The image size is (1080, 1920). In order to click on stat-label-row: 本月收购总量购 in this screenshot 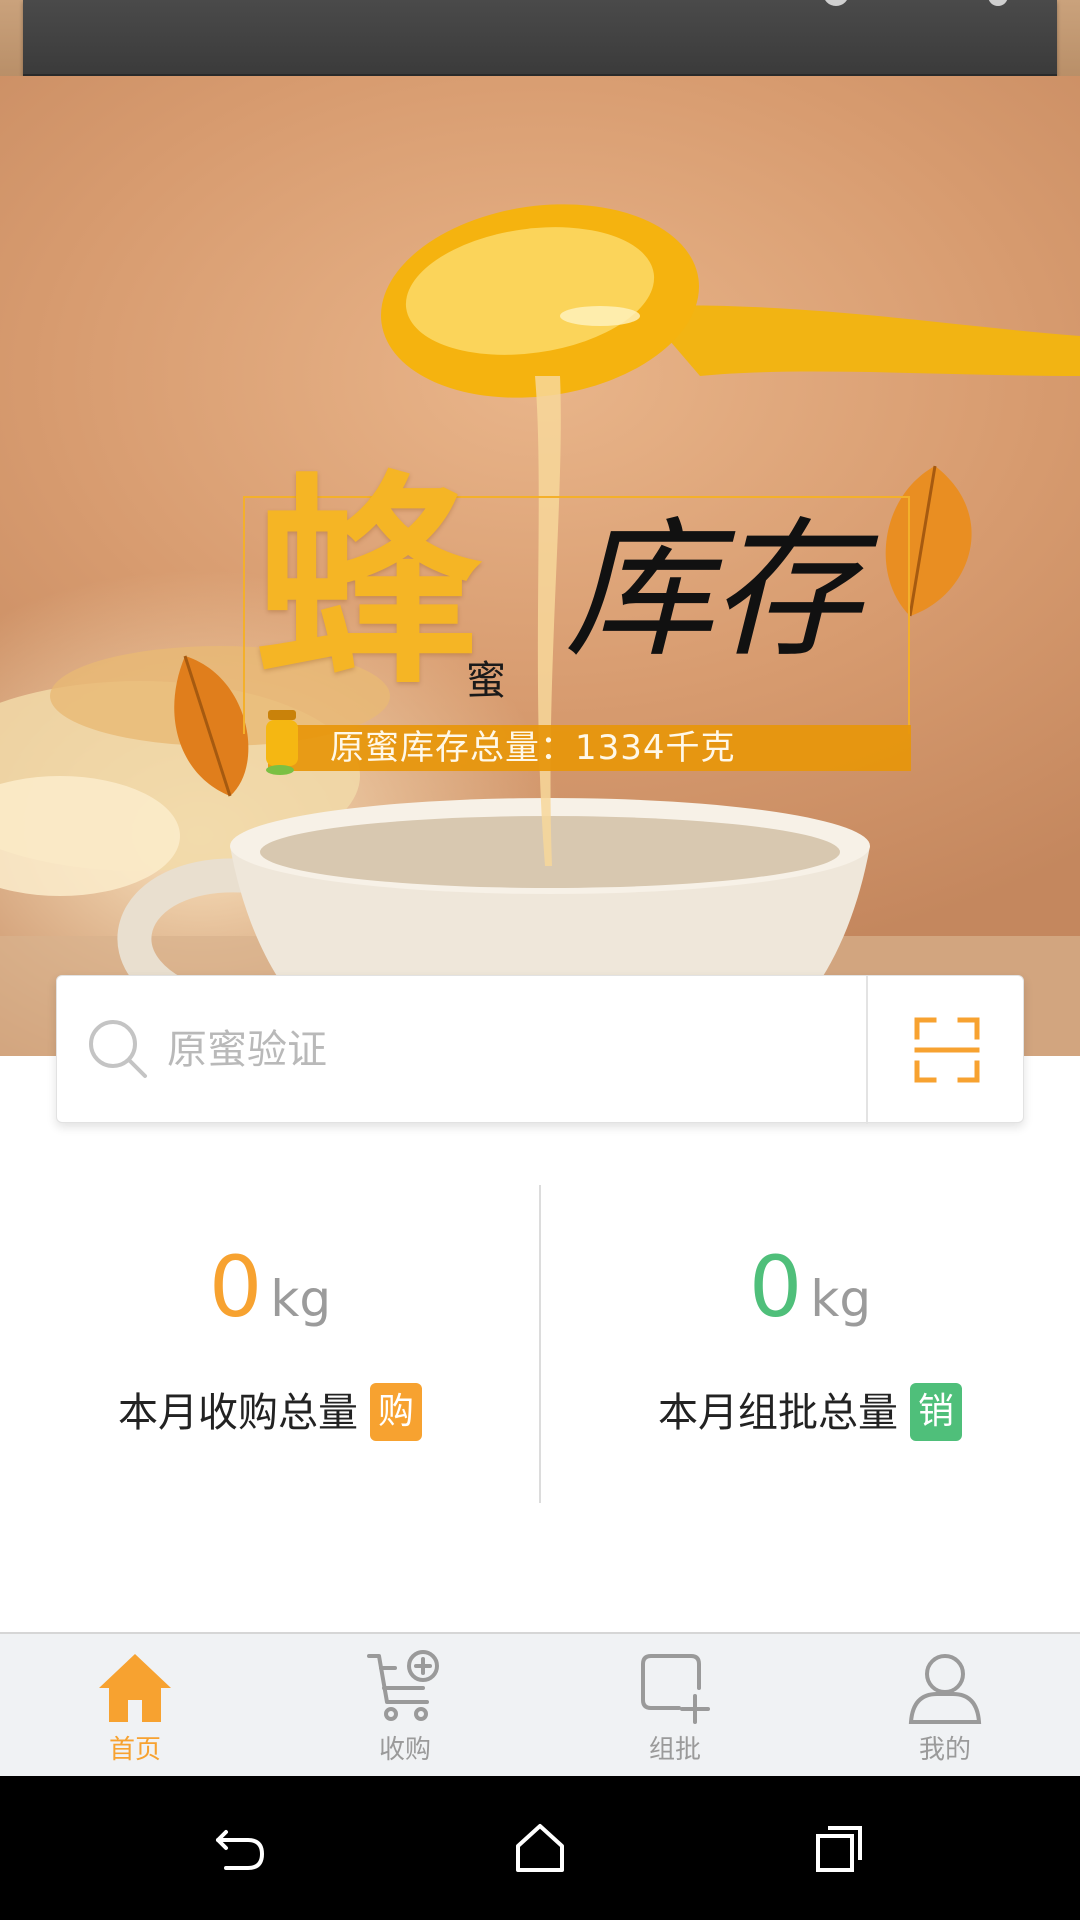, I will do `click(270, 1412)`.